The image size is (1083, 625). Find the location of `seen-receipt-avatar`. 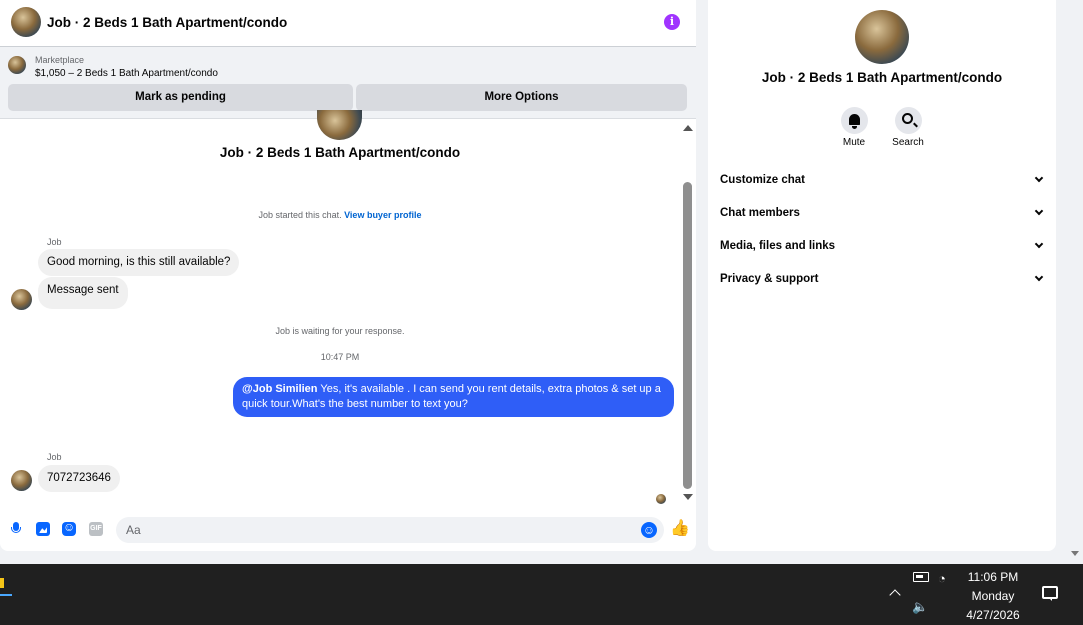

seen-receipt-avatar is located at coordinates (661, 499).